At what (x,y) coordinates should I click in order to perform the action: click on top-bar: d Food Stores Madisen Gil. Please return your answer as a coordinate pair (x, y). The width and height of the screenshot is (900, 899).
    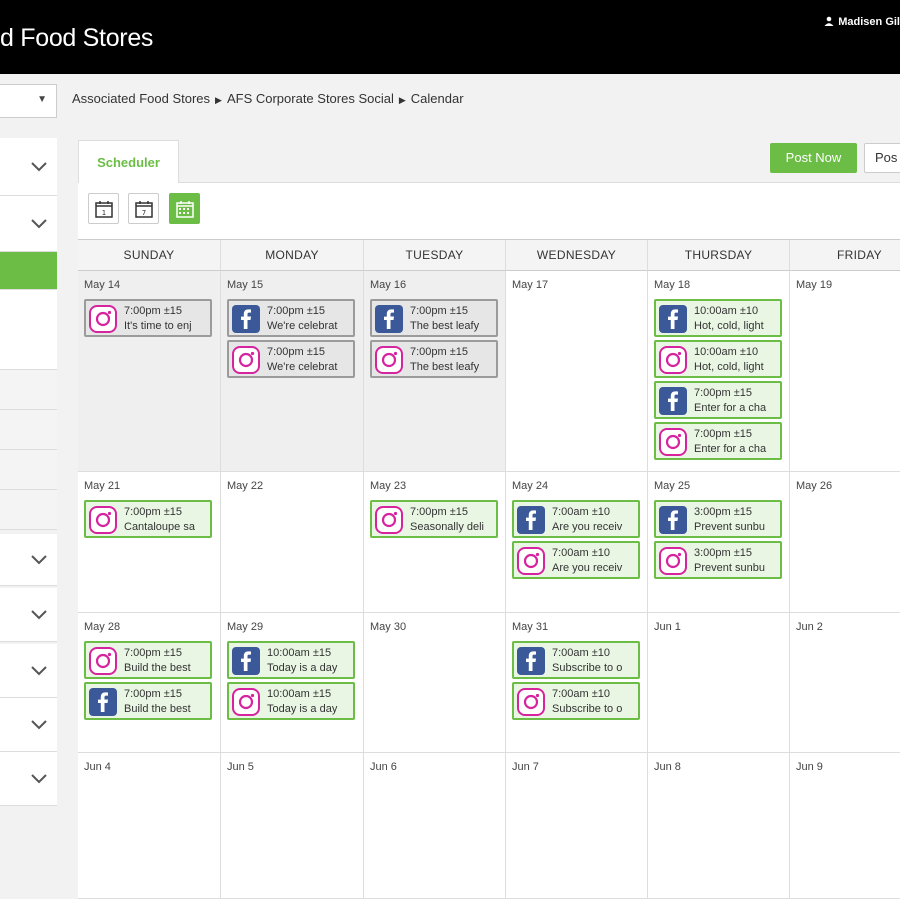
    Looking at the image, I should click on (450, 37).